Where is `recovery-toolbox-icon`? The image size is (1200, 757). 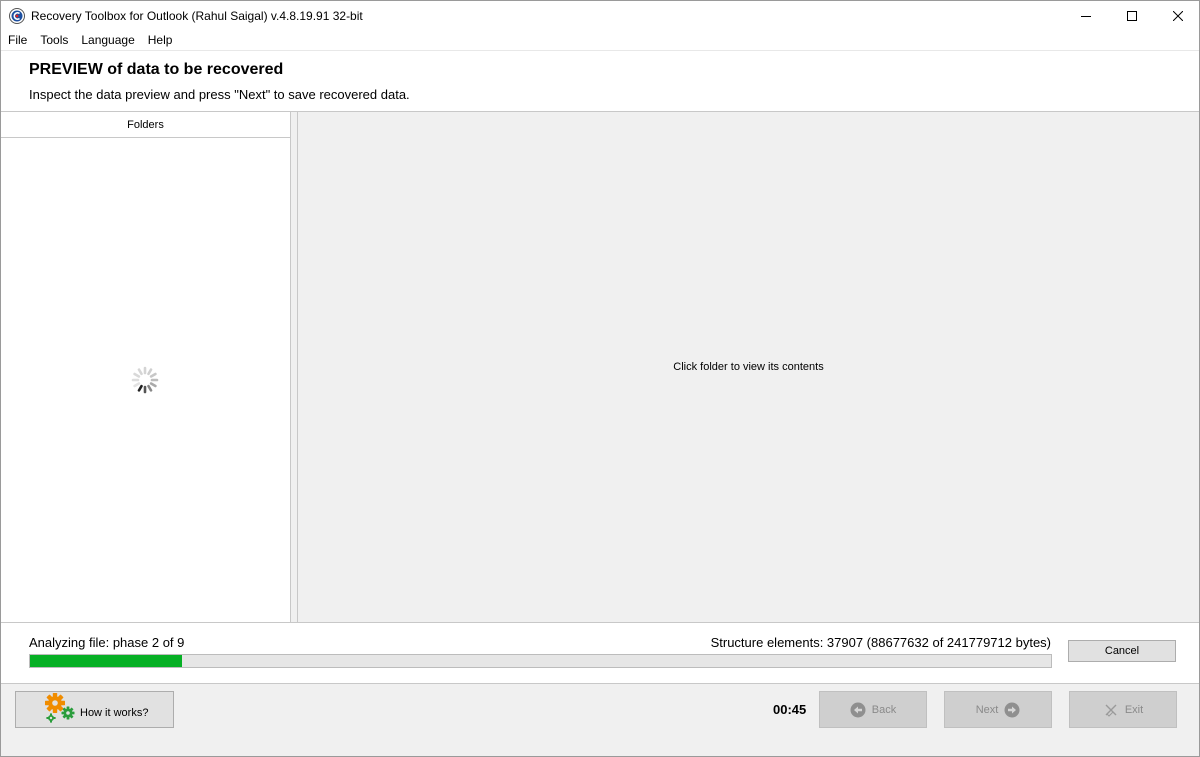 recovery-toolbox-icon is located at coordinates (17, 16).